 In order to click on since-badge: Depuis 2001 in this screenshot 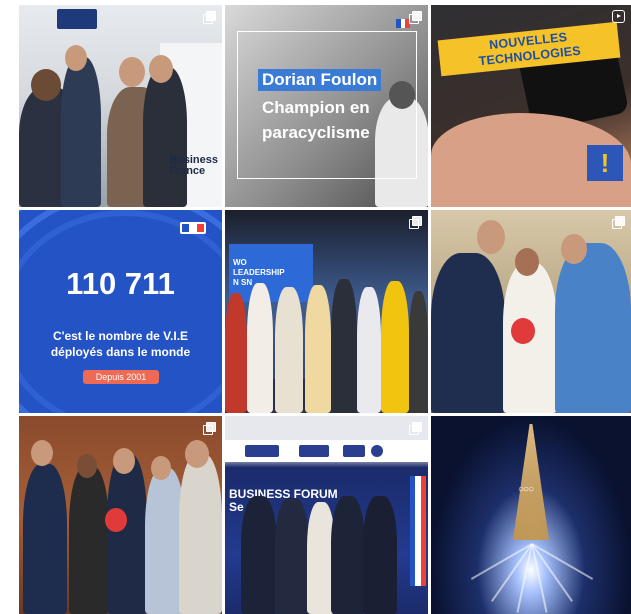, I will do `click(121, 377)`.